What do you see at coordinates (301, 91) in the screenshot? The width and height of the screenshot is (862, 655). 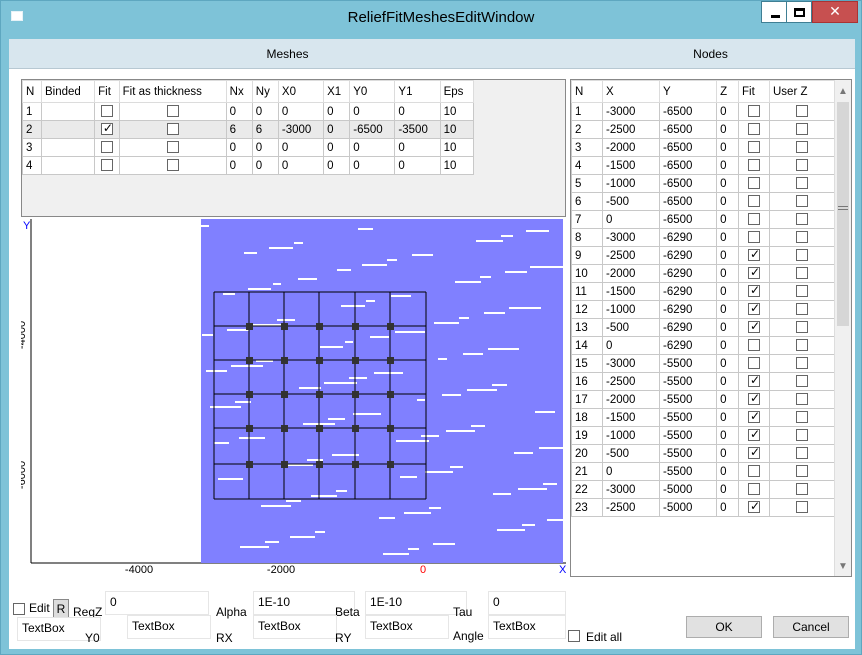 I see `meshes-column-header: X0` at bounding box center [301, 91].